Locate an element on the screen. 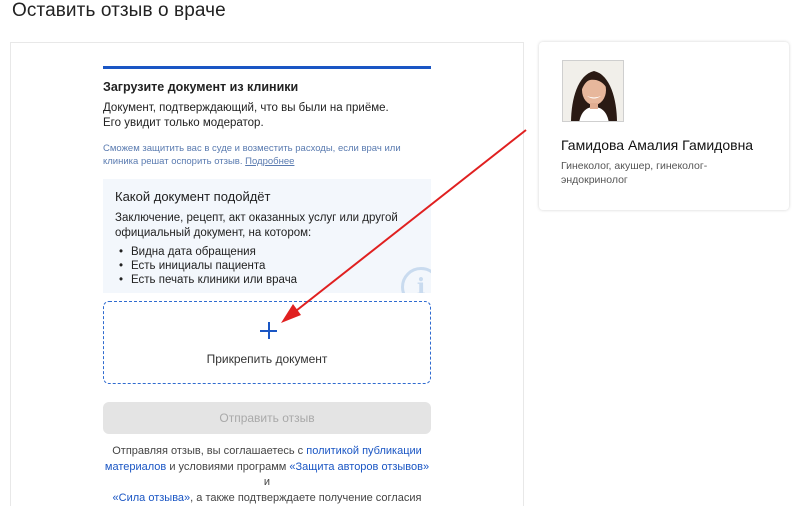  upload-description-line2: Его увидит только модератор. is located at coordinates (183, 123).